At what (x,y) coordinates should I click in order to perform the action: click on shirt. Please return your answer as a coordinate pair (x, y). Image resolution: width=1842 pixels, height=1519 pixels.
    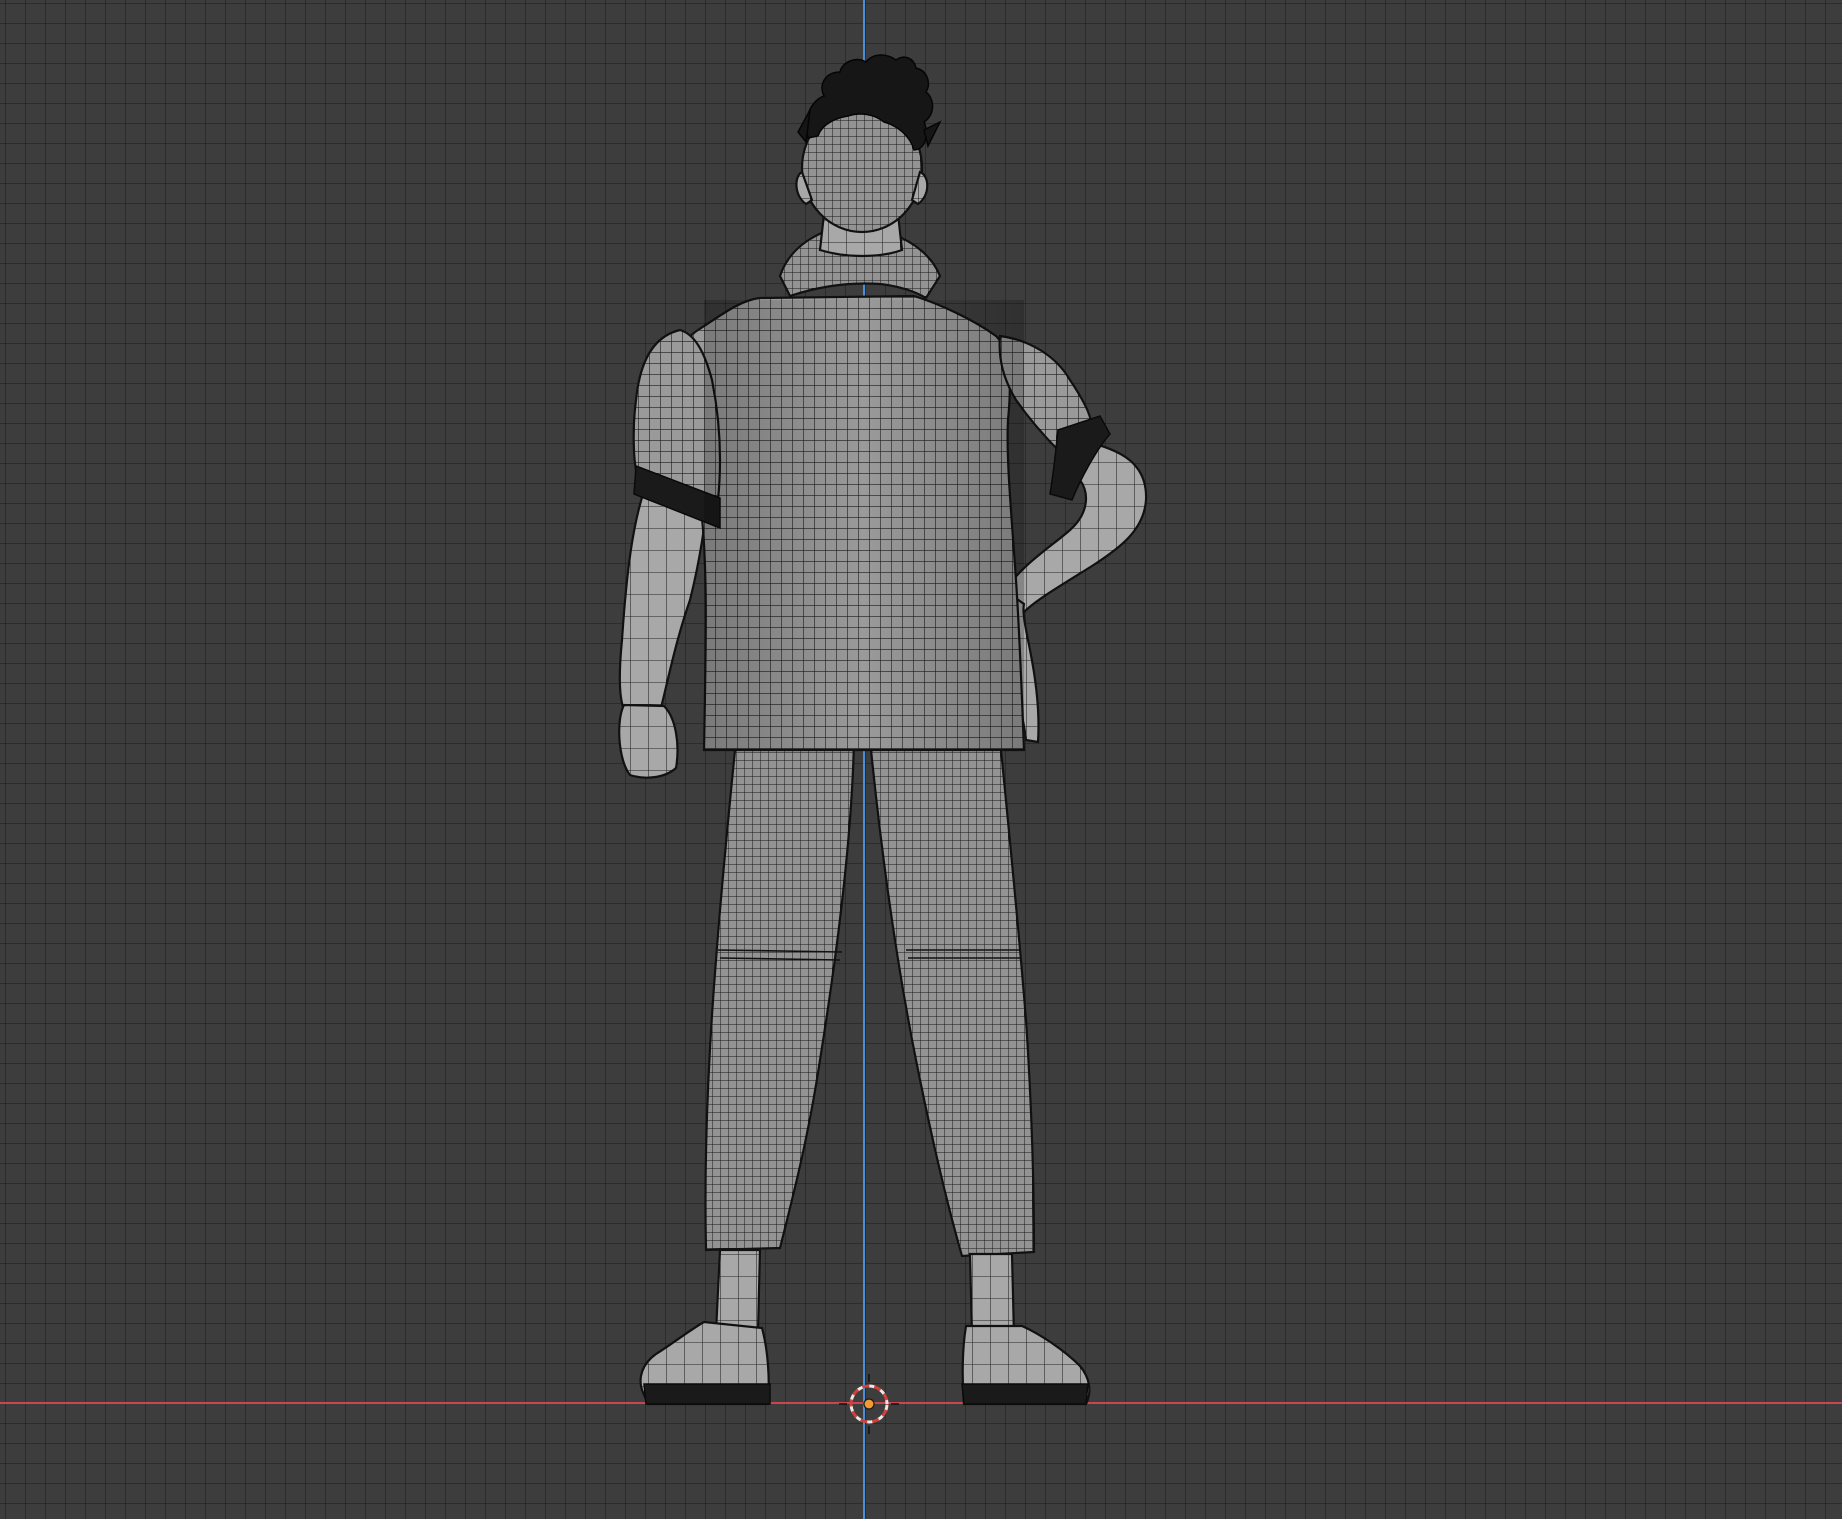
    Looking at the image, I should click on (871, 491).